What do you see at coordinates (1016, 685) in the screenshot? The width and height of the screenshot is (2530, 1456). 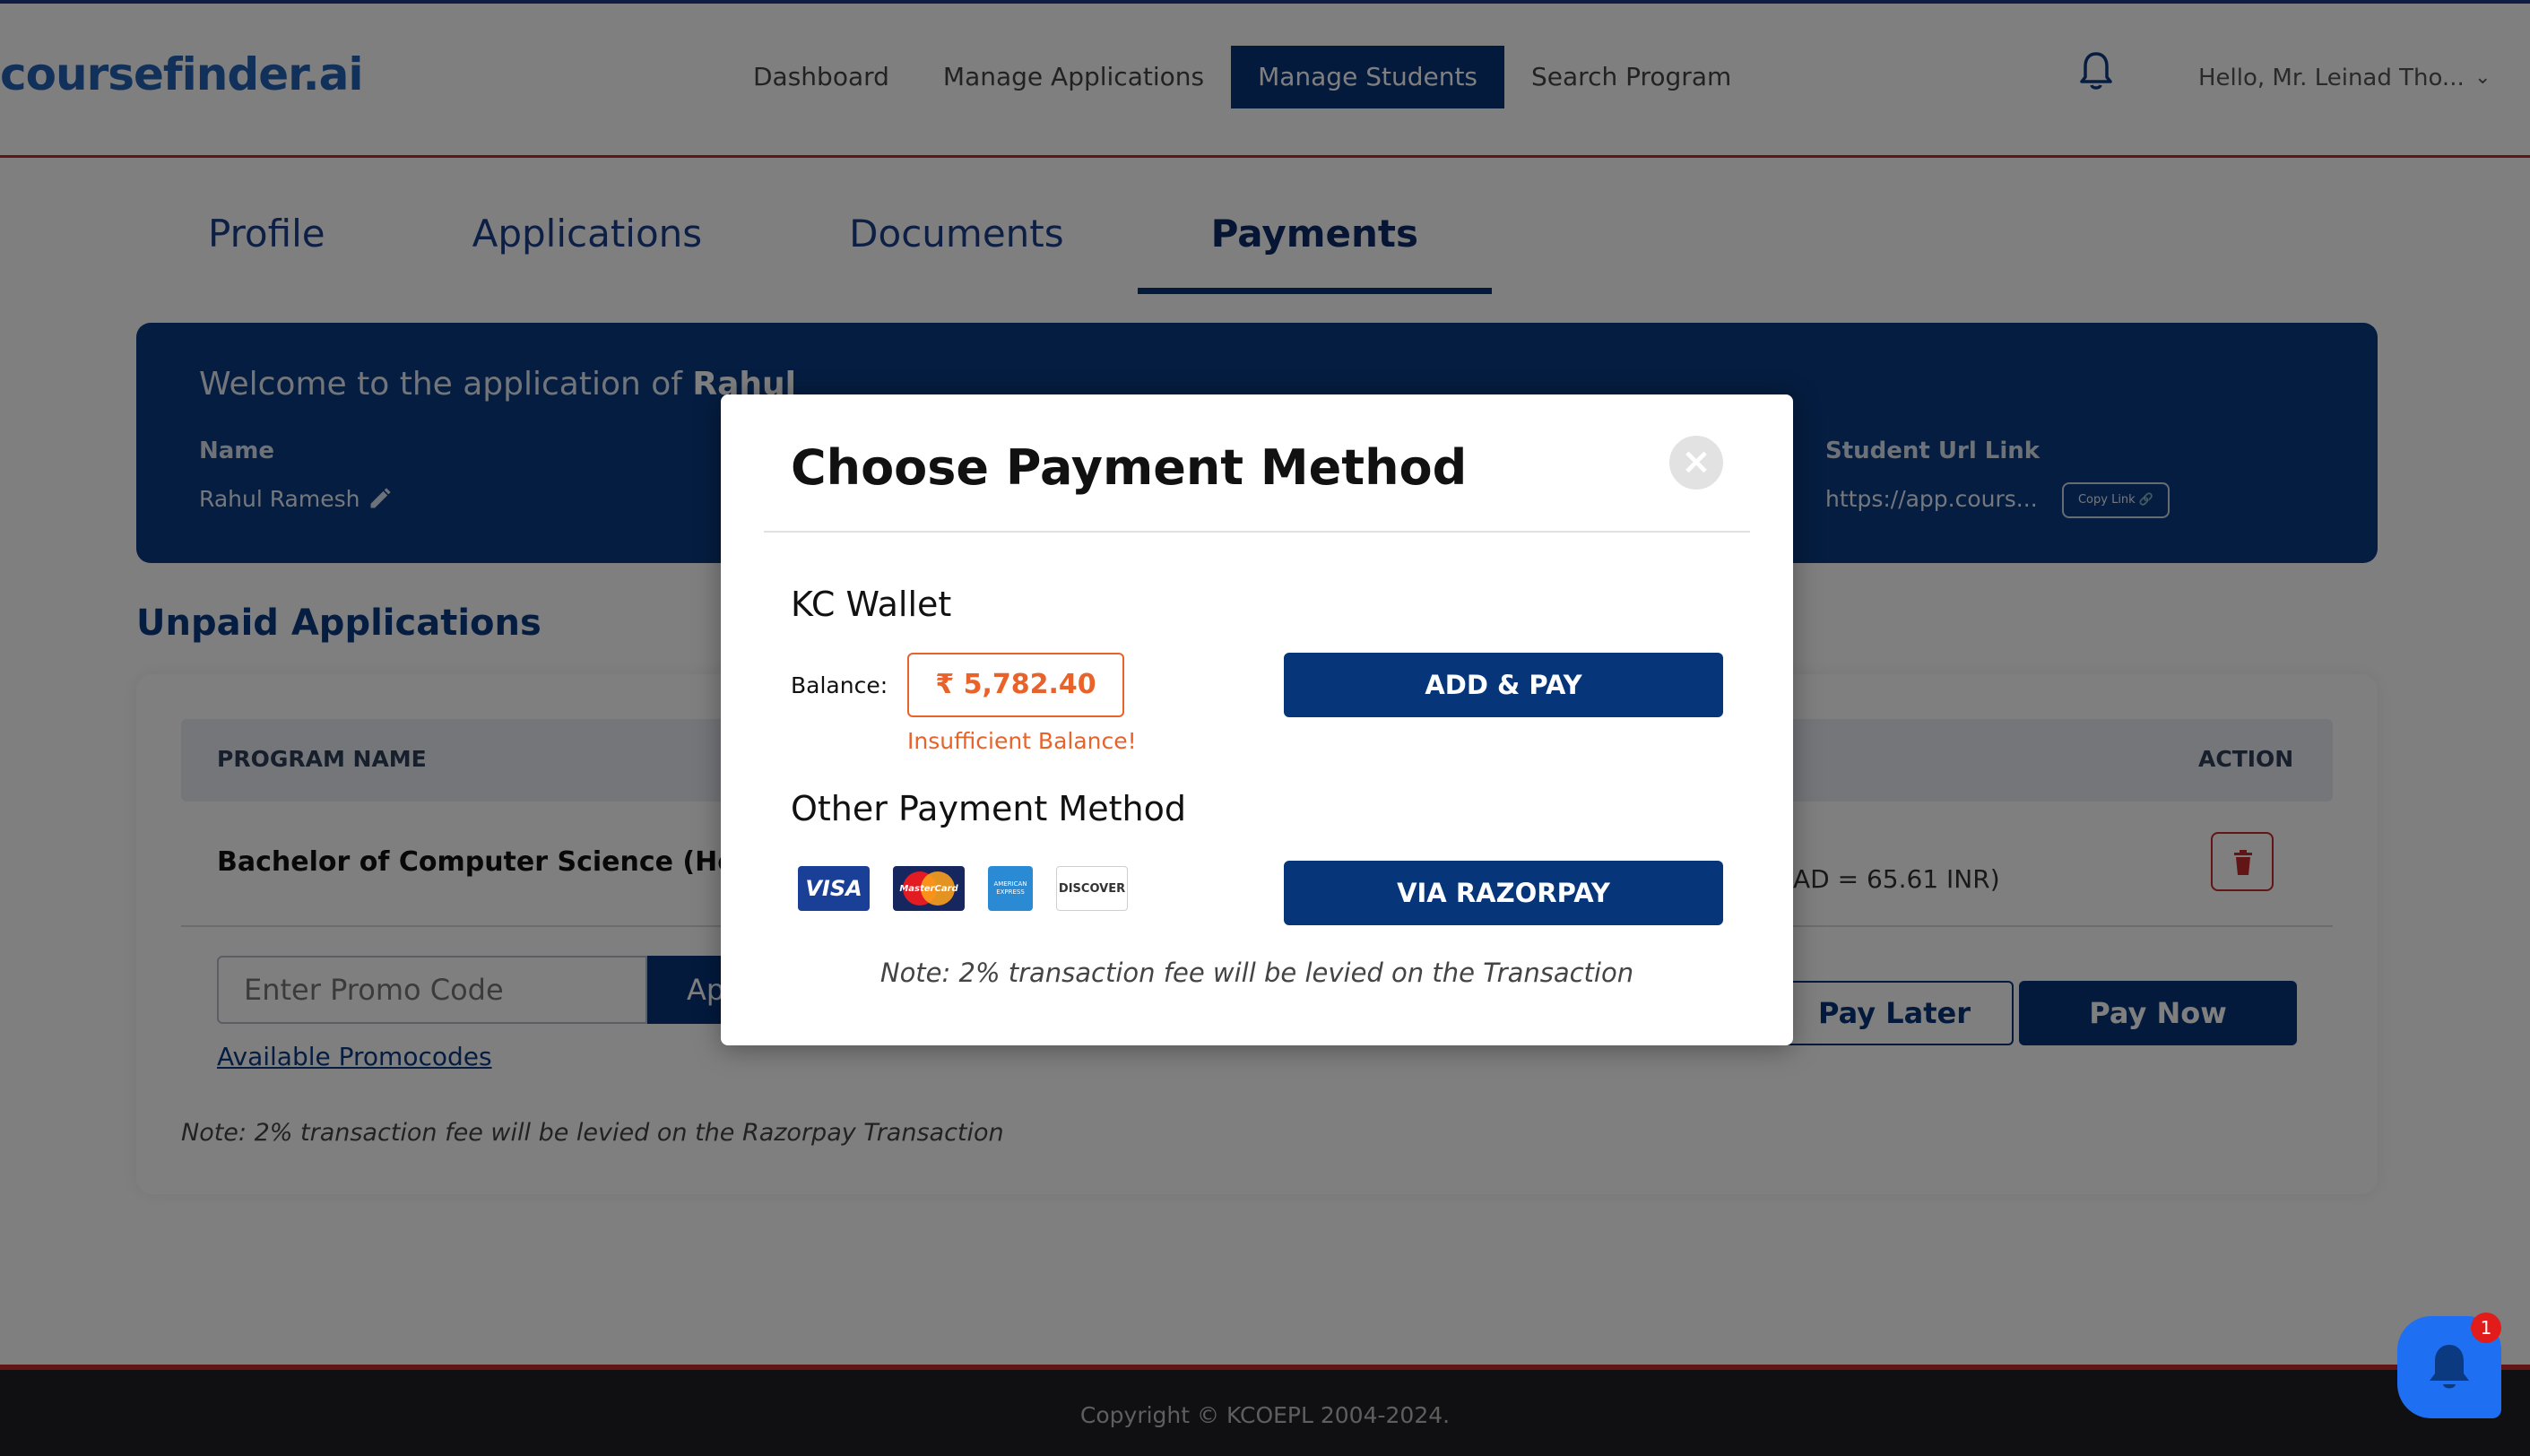 I see `wallet-balance: ₹ 5,782.40` at bounding box center [1016, 685].